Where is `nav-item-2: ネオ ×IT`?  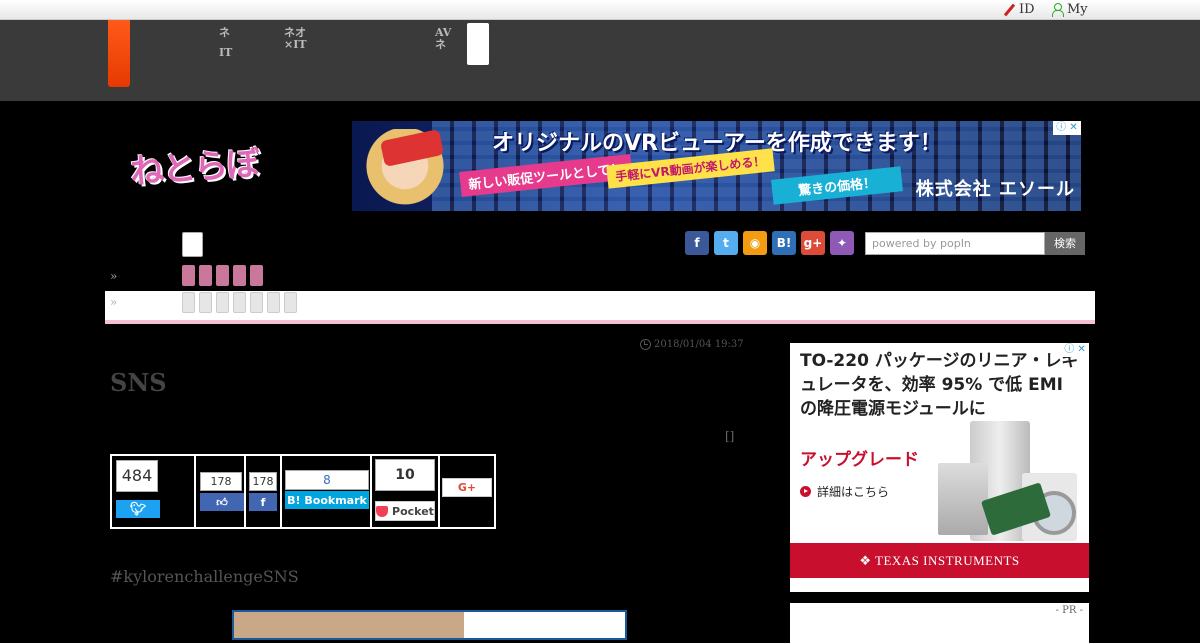
nav-item-2: ネオ ×IT is located at coordinates (295, 39).